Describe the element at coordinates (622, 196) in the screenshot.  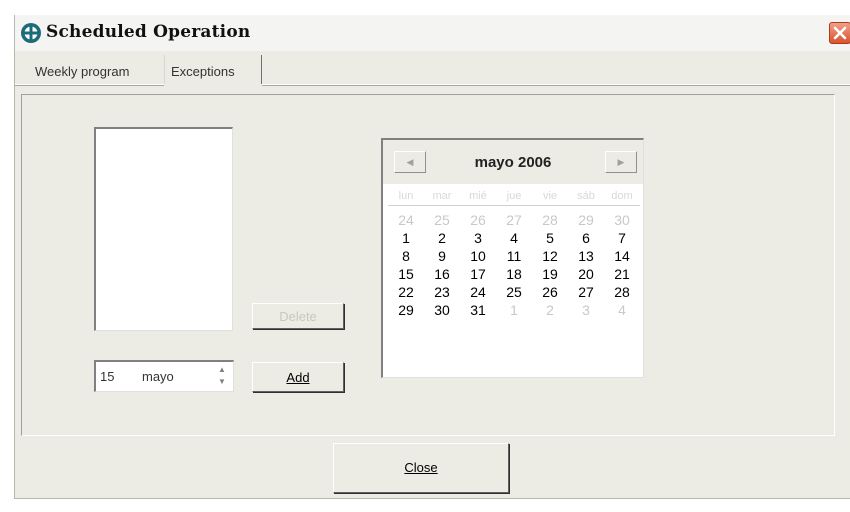
I see `weekday-label: dom` at that location.